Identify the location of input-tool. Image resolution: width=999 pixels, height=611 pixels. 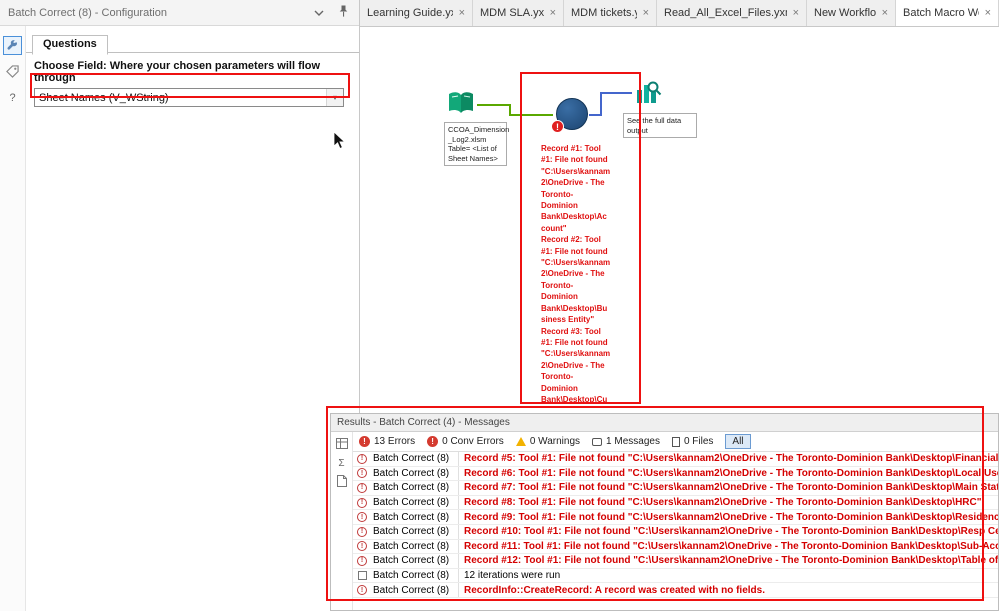
(461, 103).